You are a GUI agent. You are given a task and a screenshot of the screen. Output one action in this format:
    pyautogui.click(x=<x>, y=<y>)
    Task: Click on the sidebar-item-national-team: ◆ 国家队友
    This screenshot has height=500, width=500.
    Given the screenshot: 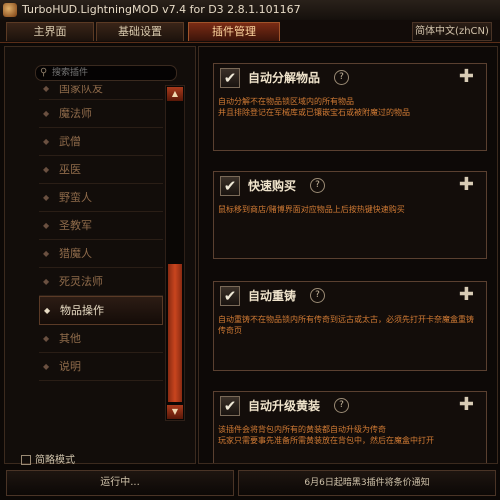 What is the action you would take?
    pyautogui.click(x=101, y=92)
    